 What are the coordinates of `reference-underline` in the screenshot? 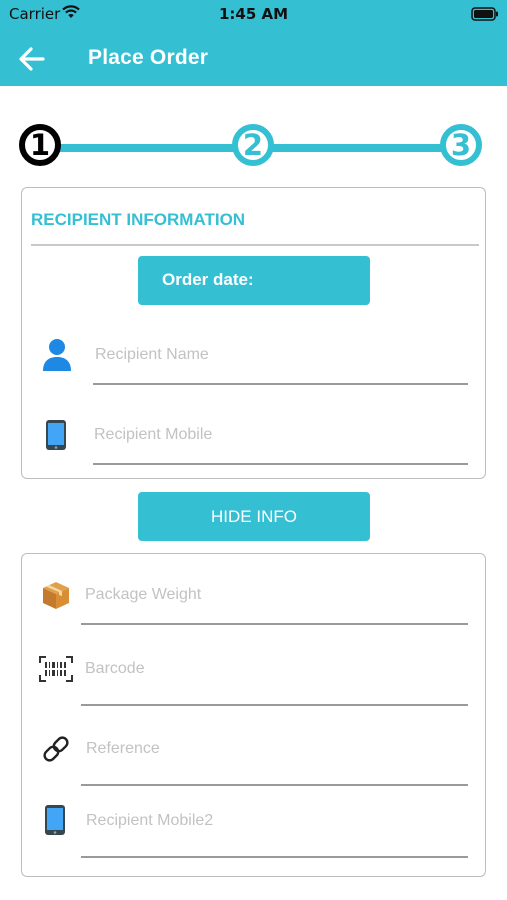 It's located at (274, 785).